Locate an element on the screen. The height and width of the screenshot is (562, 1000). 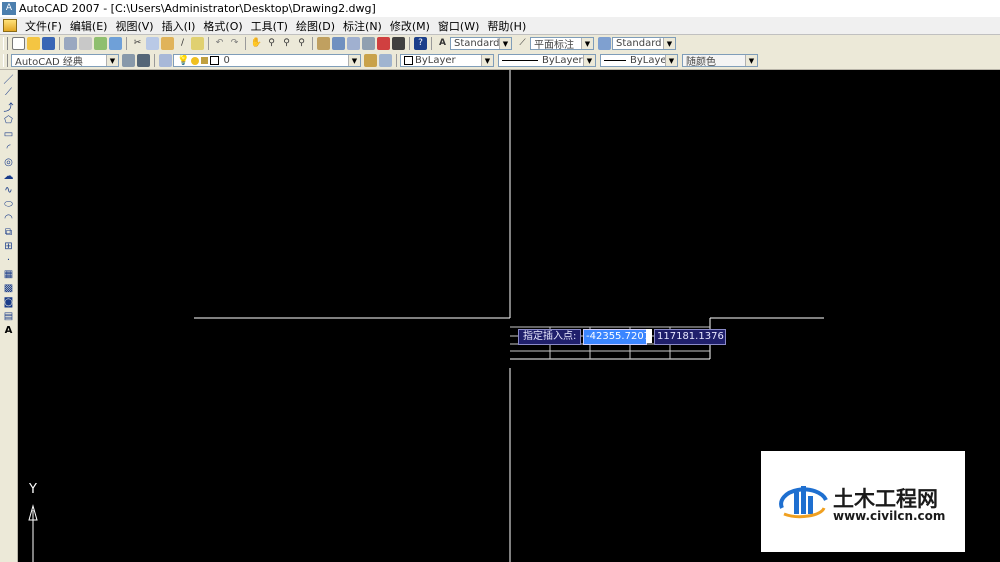
tool-palettes-icon is located at coordinates (353, 43).